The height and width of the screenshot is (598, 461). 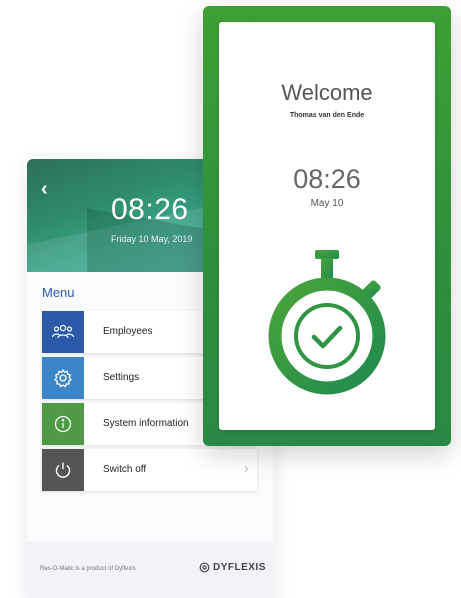 What do you see at coordinates (63, 470) in the screenshot?
I see `power-icon` at bounding box center [63, 470].